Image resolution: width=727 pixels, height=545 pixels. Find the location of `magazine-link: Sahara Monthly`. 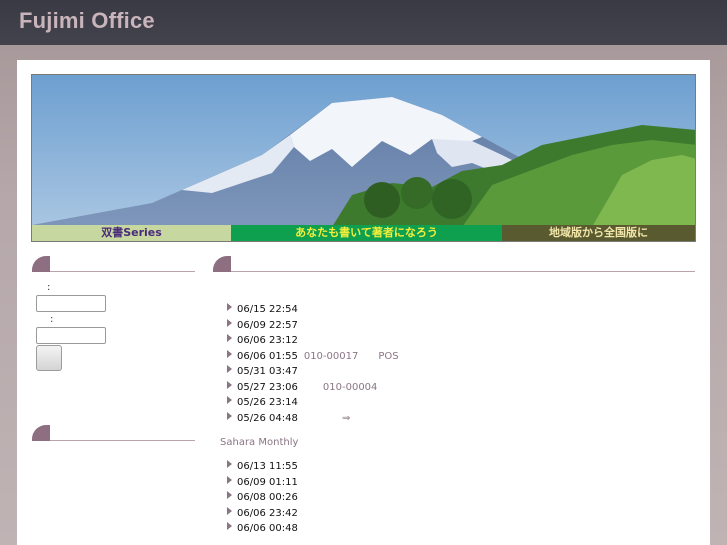

magazine-link: Sahara Monthly is located at coordinates (259, 442).